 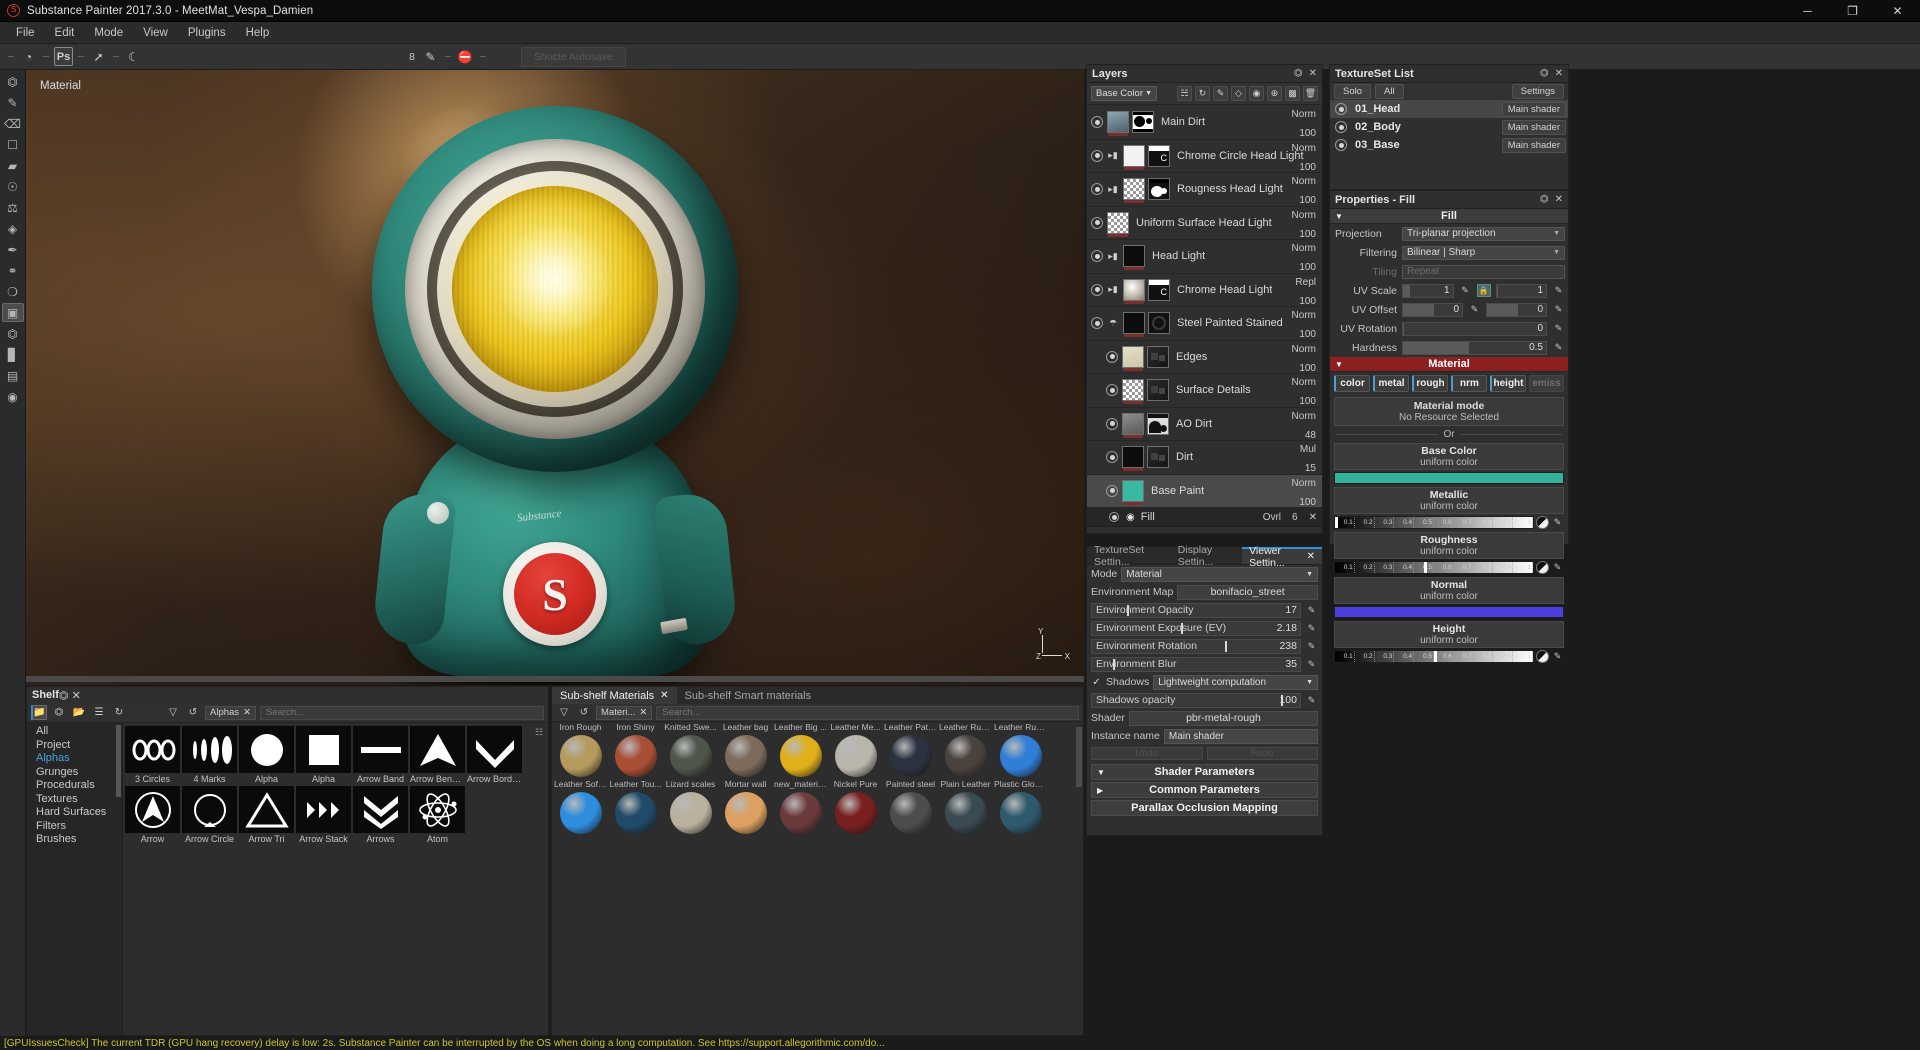 What do you see at coordinates (1391, 383) in the screenshot?
I see `material-channel-metal: metal` at bounding box center [1391, 383].